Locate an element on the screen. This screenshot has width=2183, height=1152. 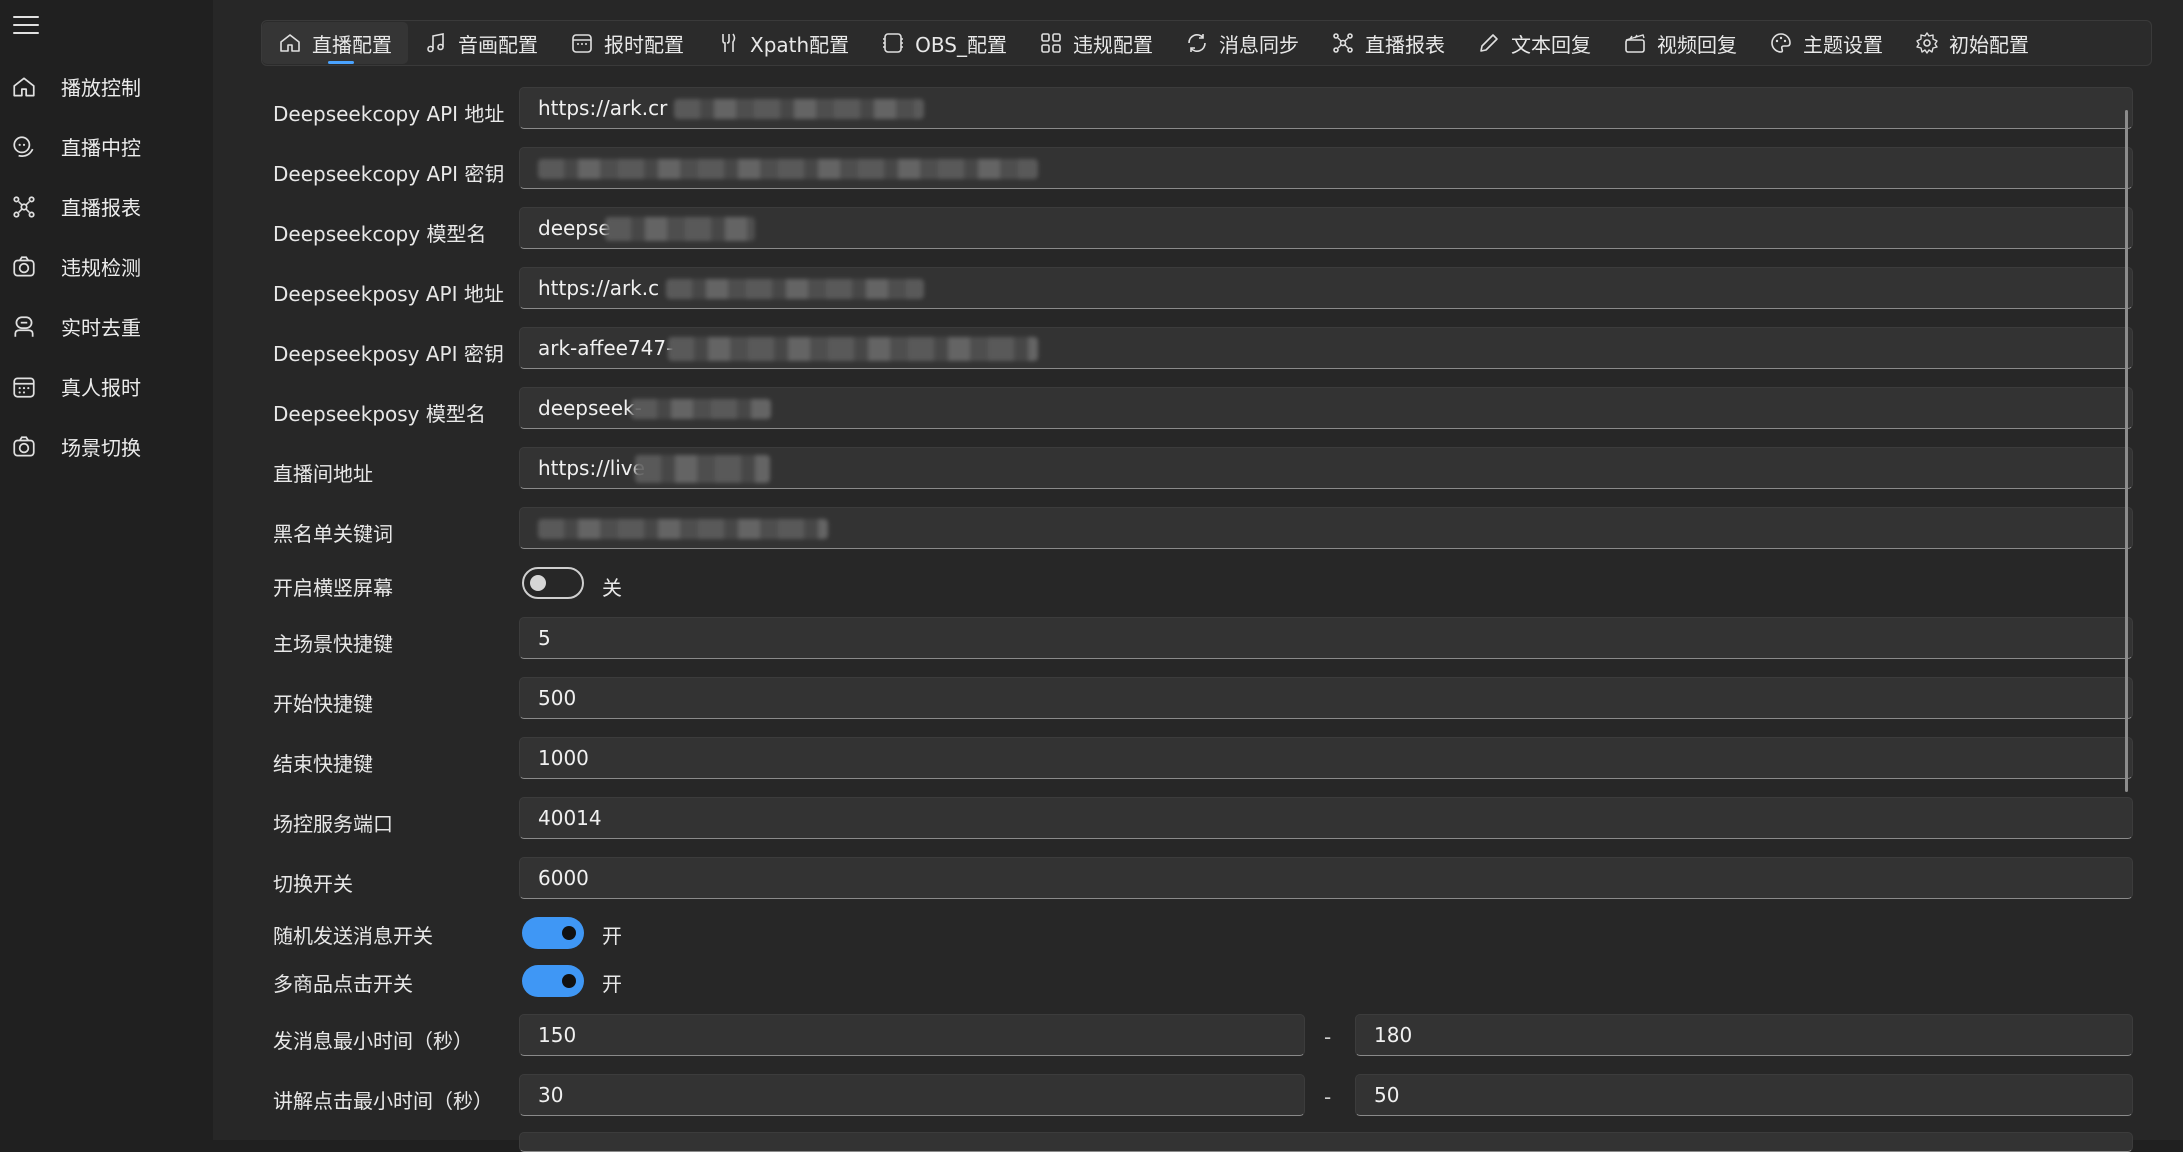
field-label: Deepseekposy API 密钥 is located at coordinates (388, 354).